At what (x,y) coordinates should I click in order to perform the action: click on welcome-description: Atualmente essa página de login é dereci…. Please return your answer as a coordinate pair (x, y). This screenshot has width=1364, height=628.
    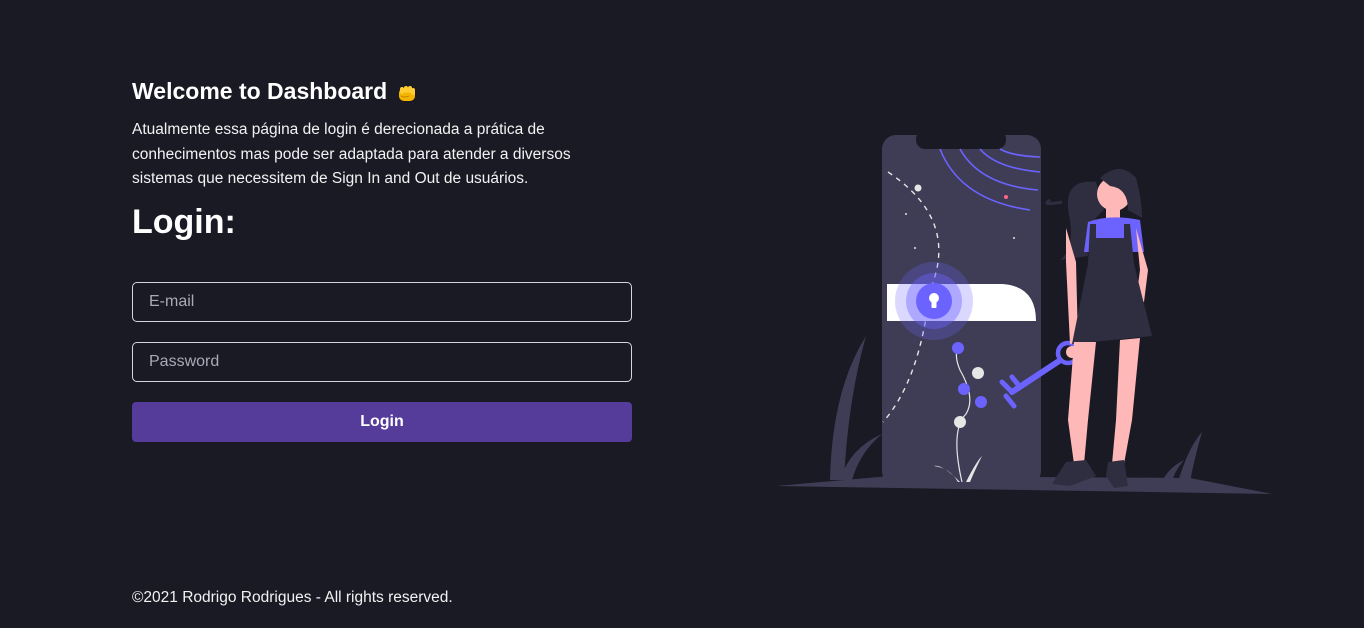
    Looking at the image, I should click on (351, 154).